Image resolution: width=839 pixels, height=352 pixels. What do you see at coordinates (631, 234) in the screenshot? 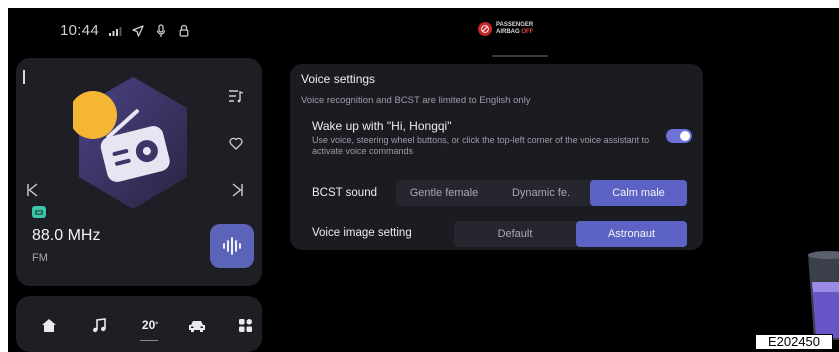
I see `image-option-astronaut: Astronaut` at bounding box center [631, 234].